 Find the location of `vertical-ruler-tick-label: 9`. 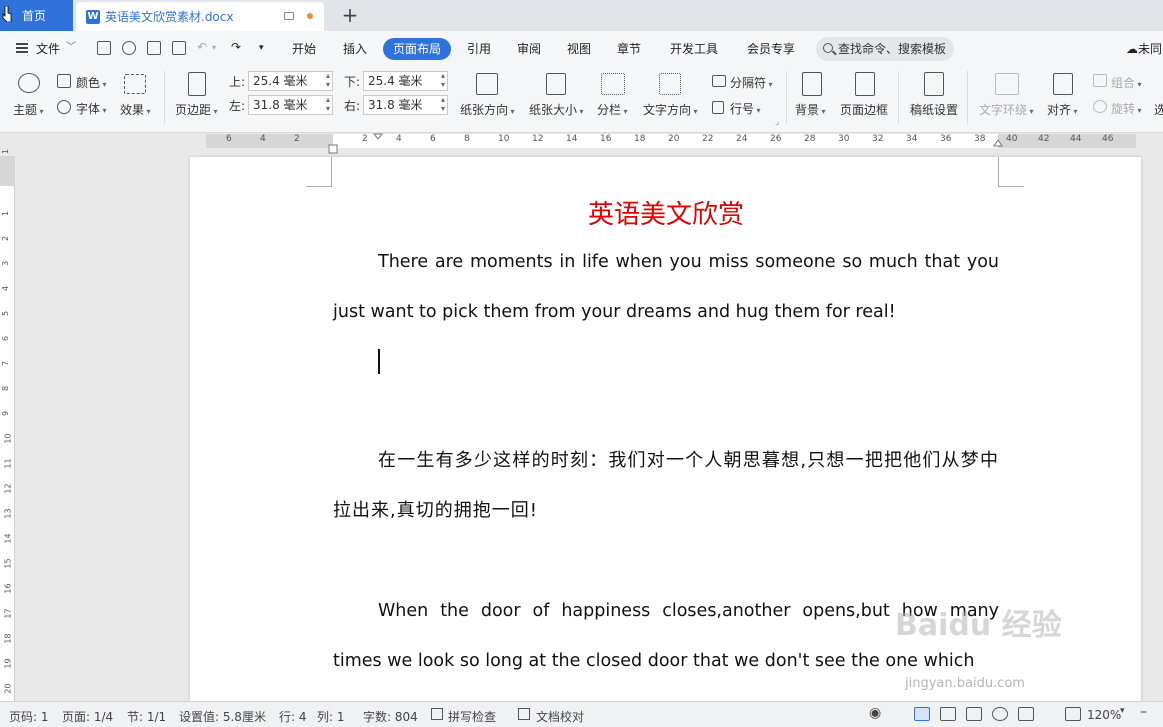

vertical-ruler-tick-label: 9 is located at coordinates (6, 413).